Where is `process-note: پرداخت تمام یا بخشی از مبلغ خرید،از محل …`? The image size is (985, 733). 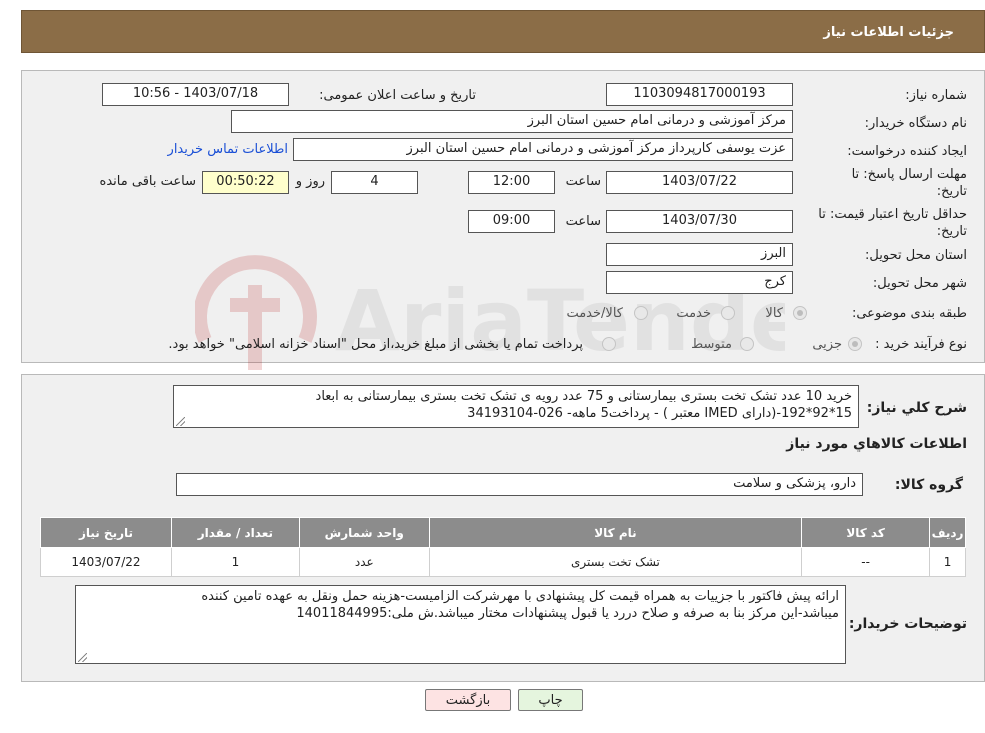
process-note: پرداخت تمام یا بخشی از مبلغ خرید،از محل … is located at coordinates (375, 344).